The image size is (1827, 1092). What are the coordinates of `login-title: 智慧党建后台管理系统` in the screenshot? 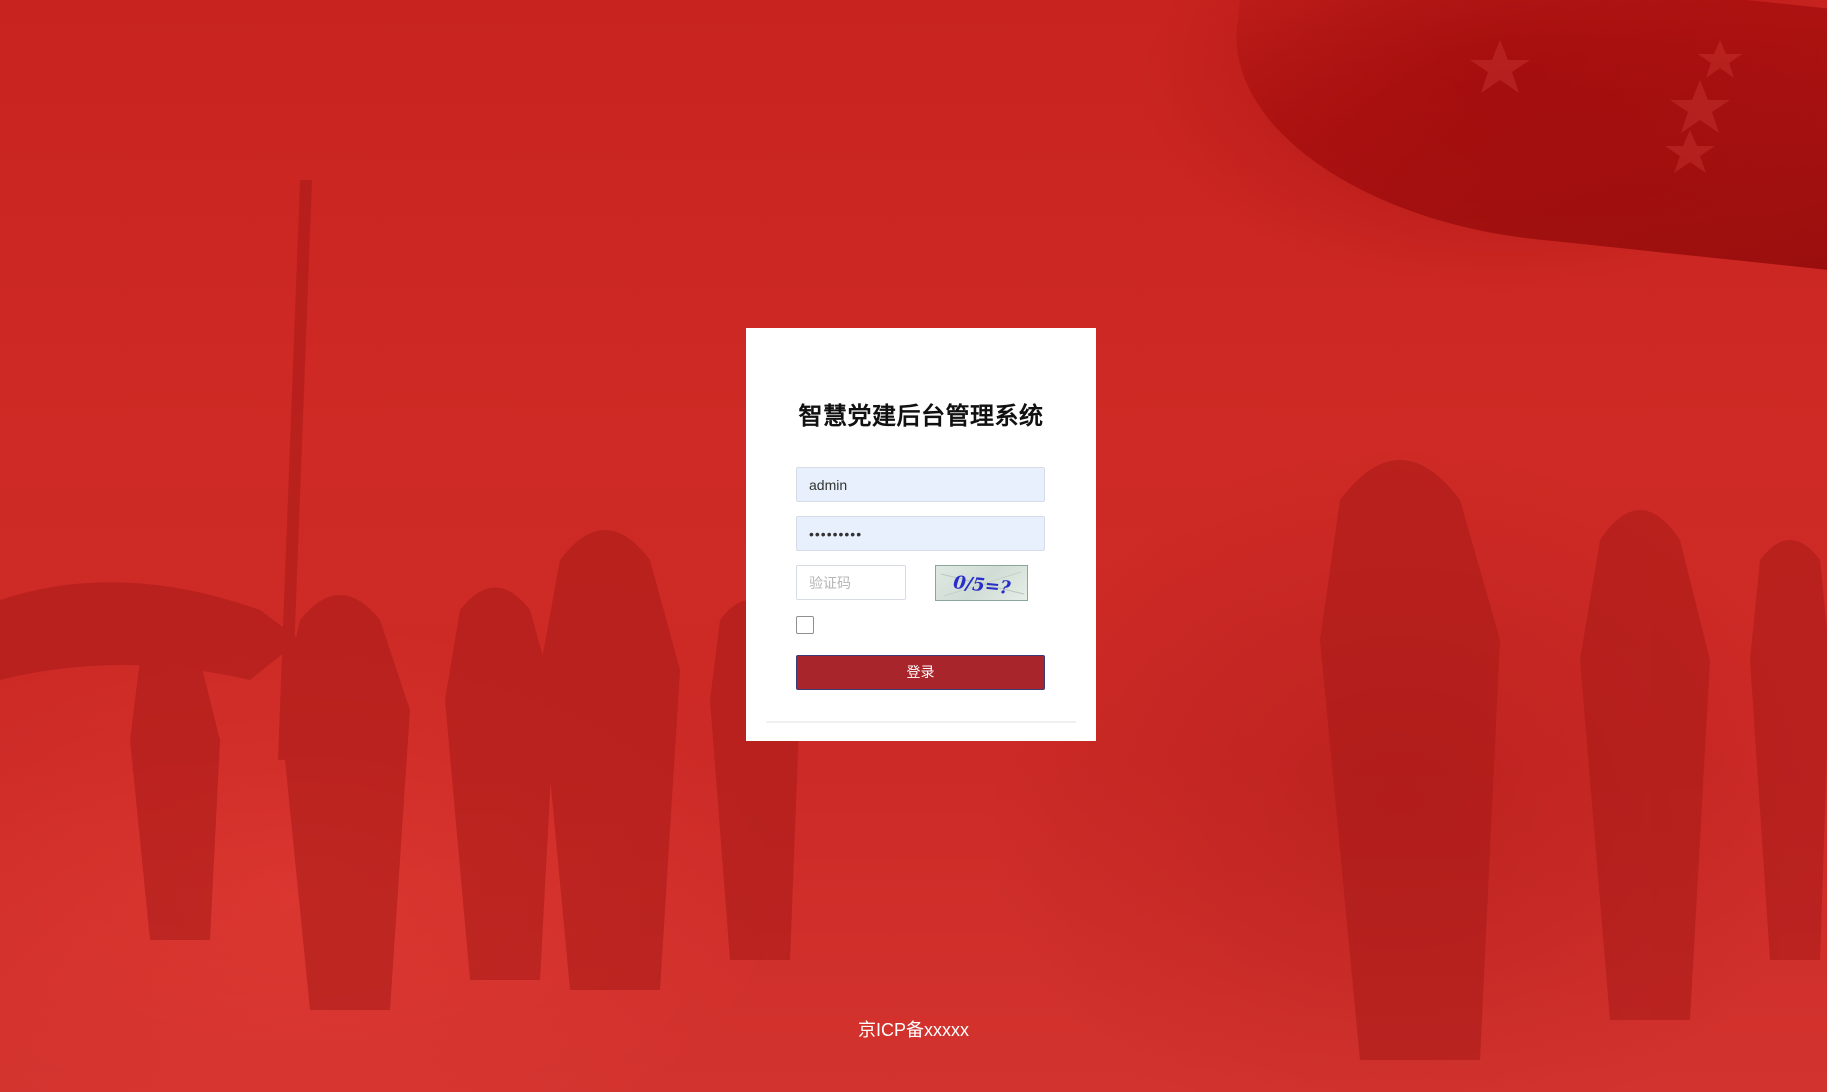 It's located at (921, 416).